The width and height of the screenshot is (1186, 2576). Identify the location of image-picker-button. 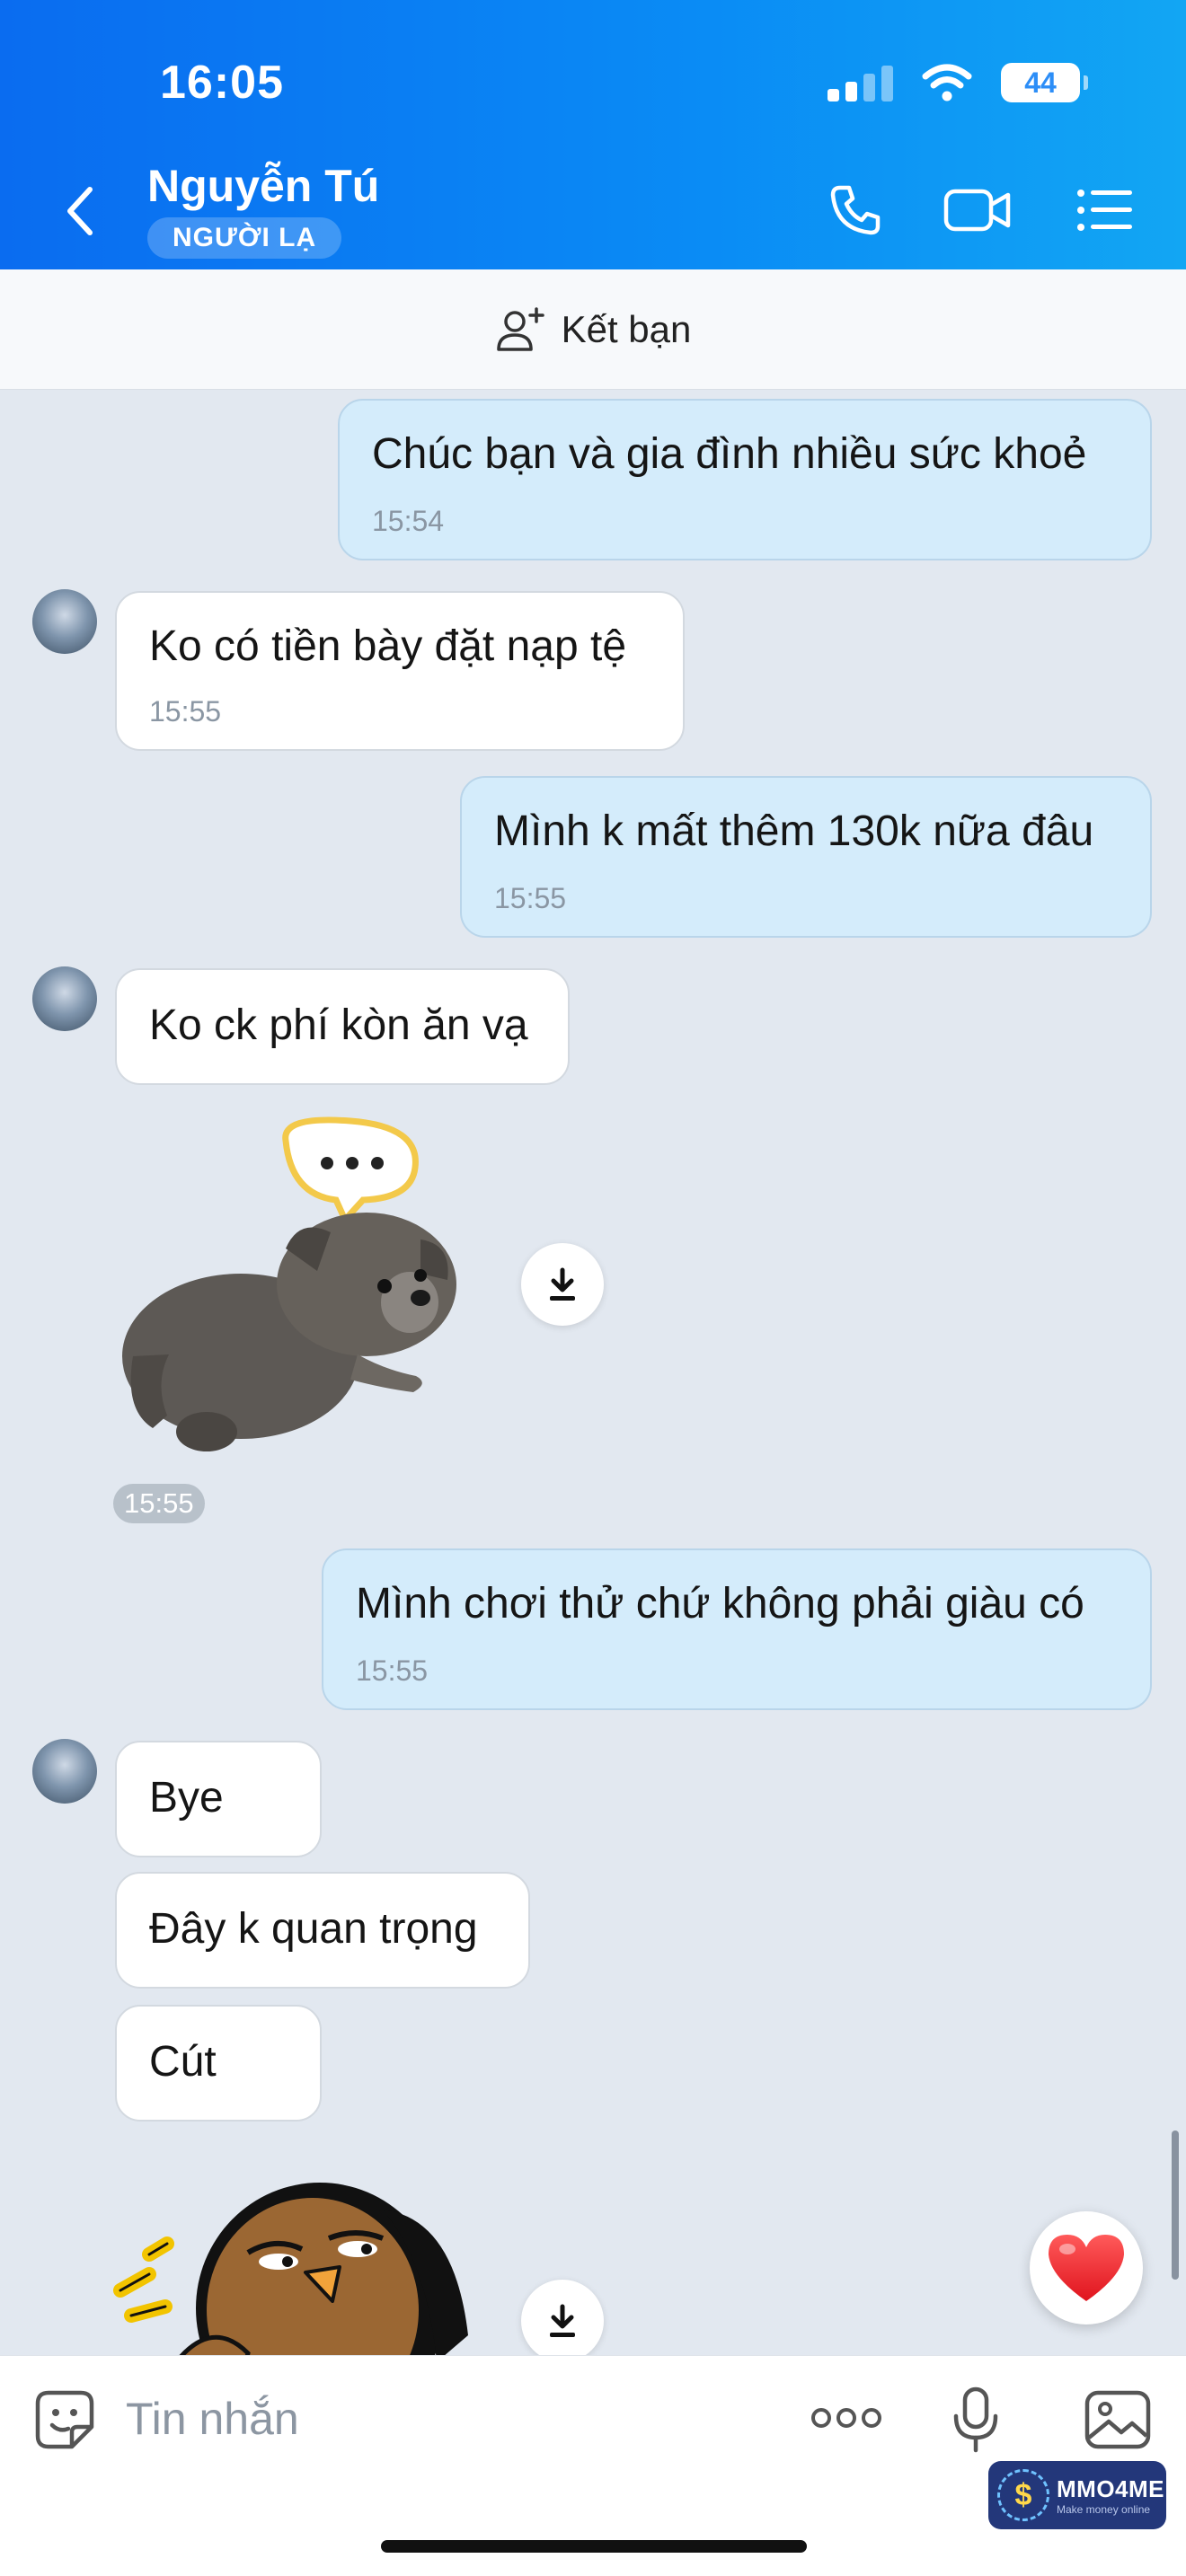
(1117, 2420).